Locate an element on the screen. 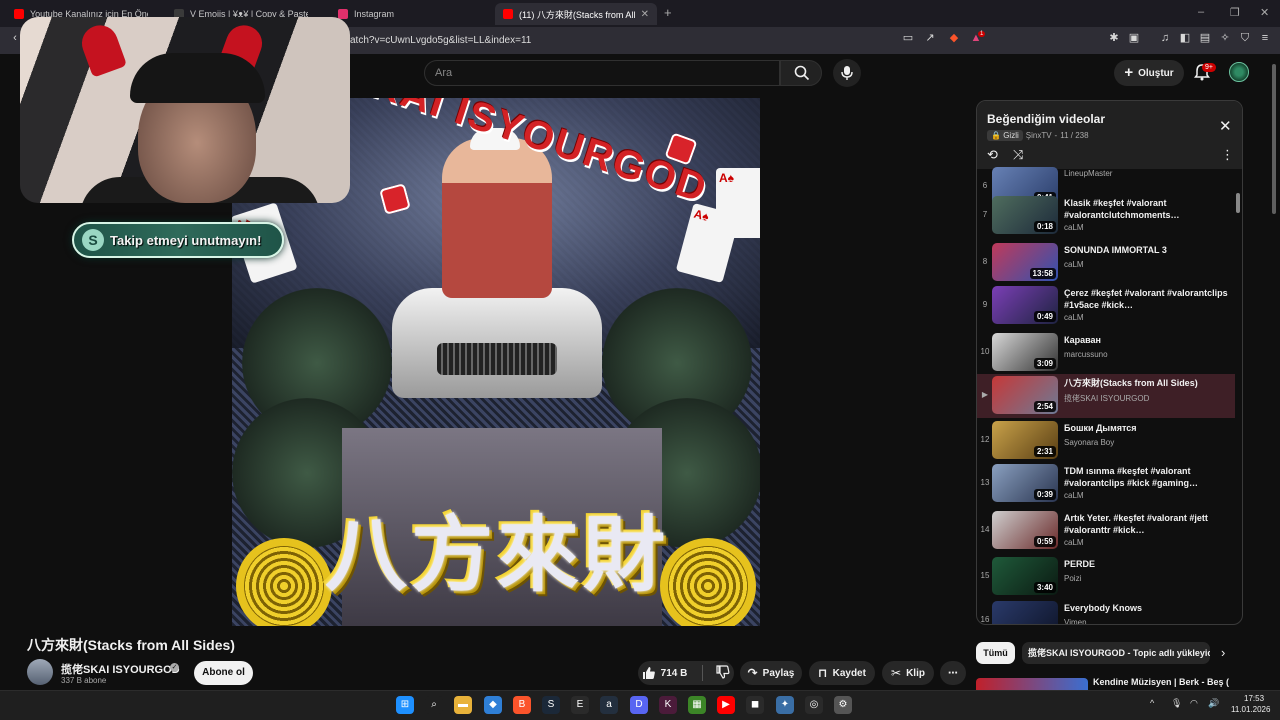 The image size is (1280, 720). taskbar-app-icon: ✦ is located at coordinates (785, 705).